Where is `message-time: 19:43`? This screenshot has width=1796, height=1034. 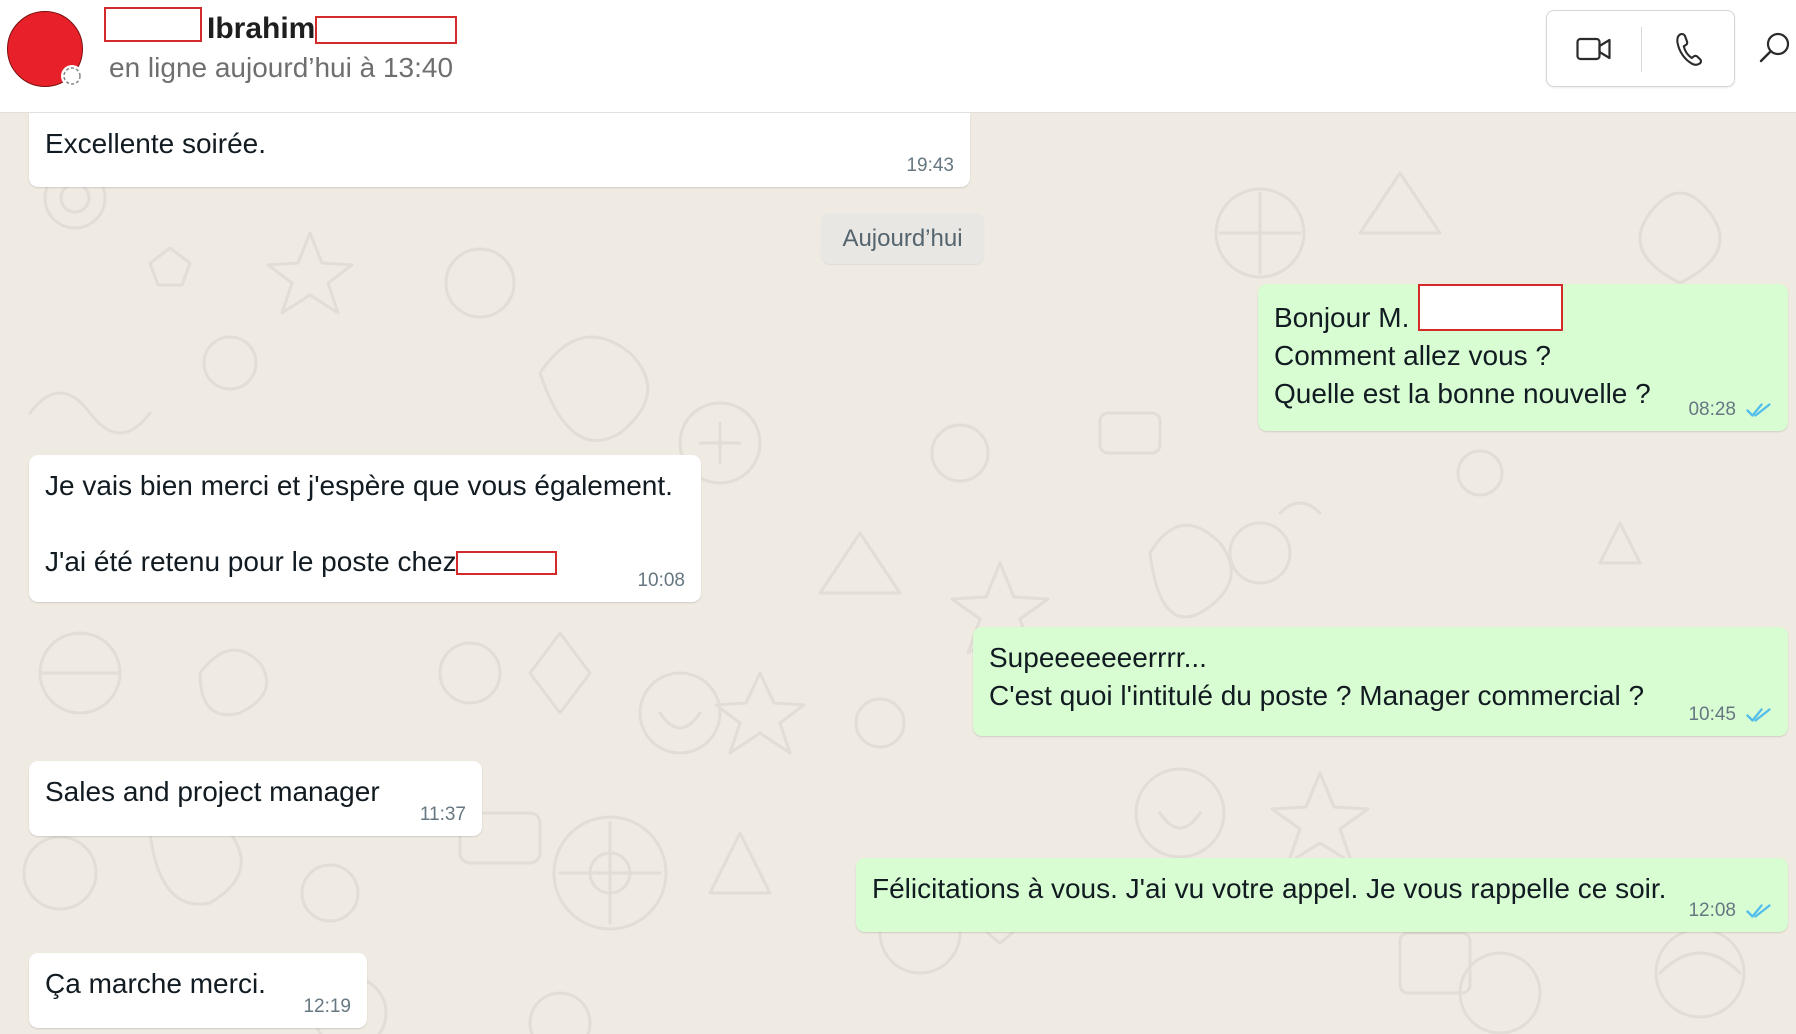 message-time: 19:43 is located at coordinates (930, 165).